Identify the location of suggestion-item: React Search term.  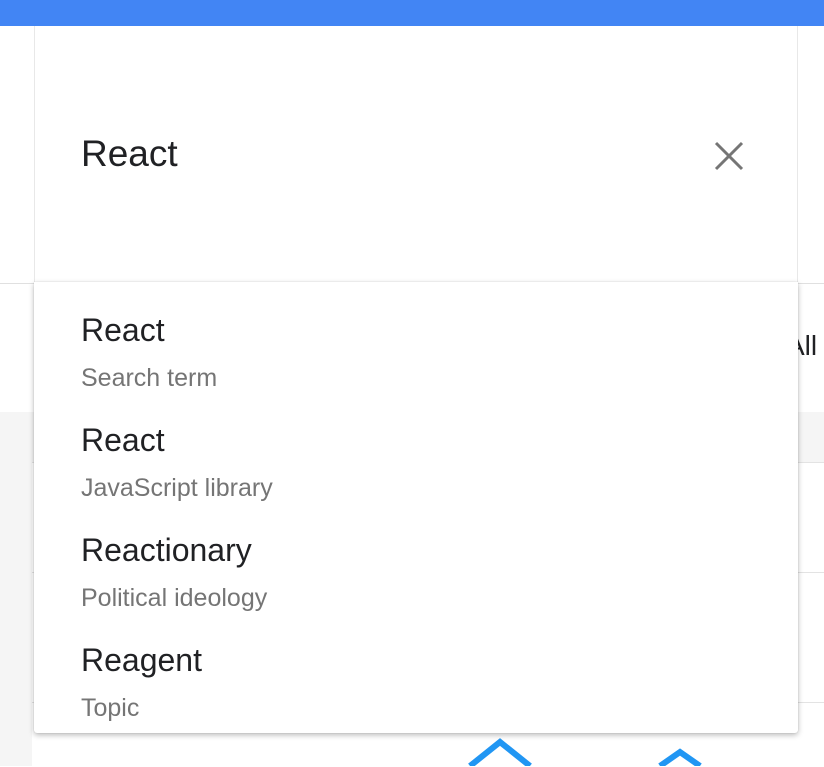
(416, 337).